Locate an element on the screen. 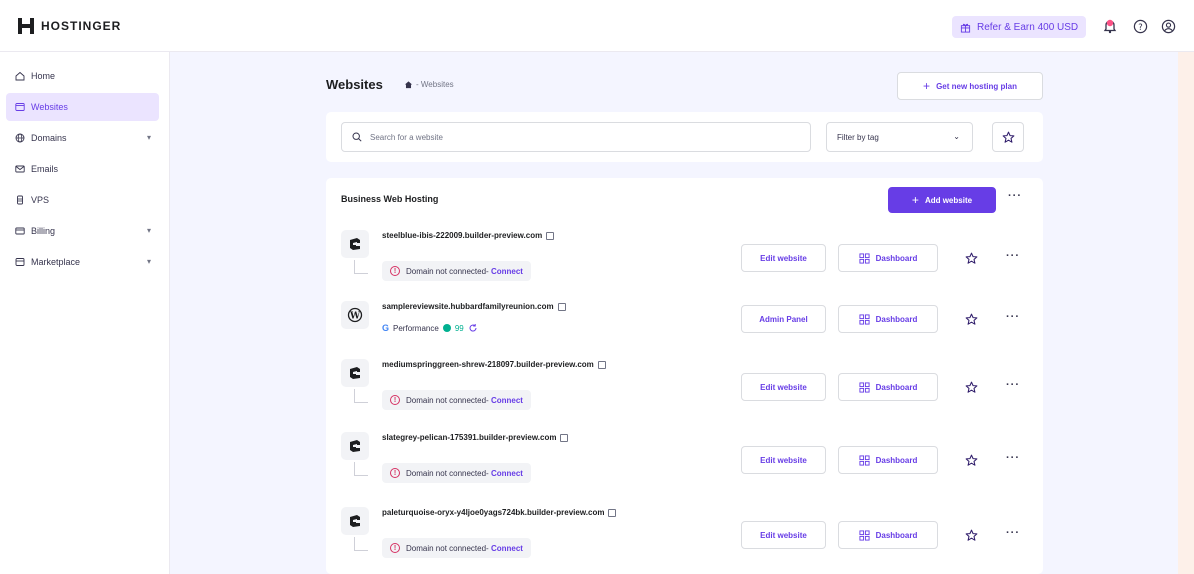  favorites-filter-button is located at coordinates (1008, 137).